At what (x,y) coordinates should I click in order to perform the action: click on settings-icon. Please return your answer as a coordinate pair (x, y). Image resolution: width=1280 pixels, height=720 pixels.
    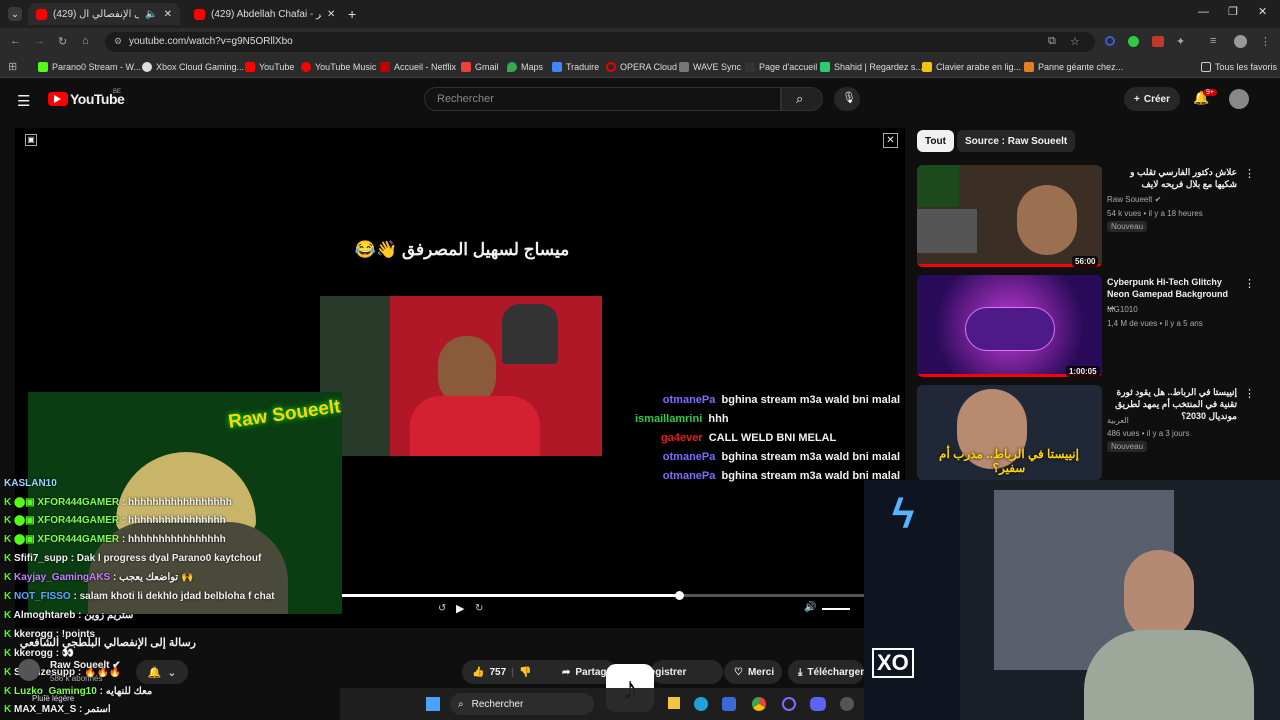
    Looking at the image, I should click on (847, 704).